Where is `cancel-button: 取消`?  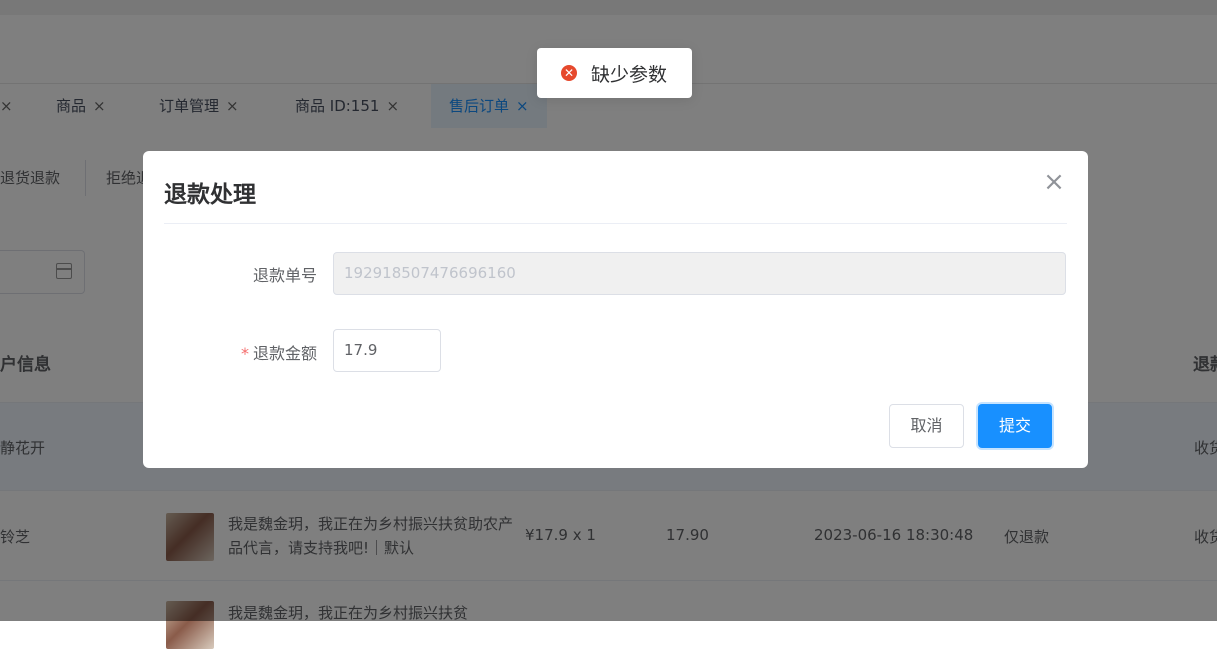 cancel-button: 取消 is located at coordinates (926, 426).